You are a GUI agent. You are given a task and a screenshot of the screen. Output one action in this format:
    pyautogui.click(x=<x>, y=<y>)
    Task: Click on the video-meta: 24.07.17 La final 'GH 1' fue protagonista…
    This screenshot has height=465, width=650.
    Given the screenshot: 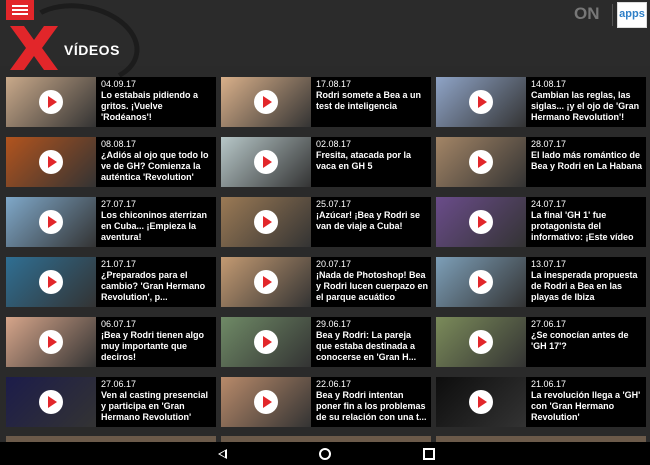 What is the action you would take?
    pyautogui.click(x=587, y=221)
    